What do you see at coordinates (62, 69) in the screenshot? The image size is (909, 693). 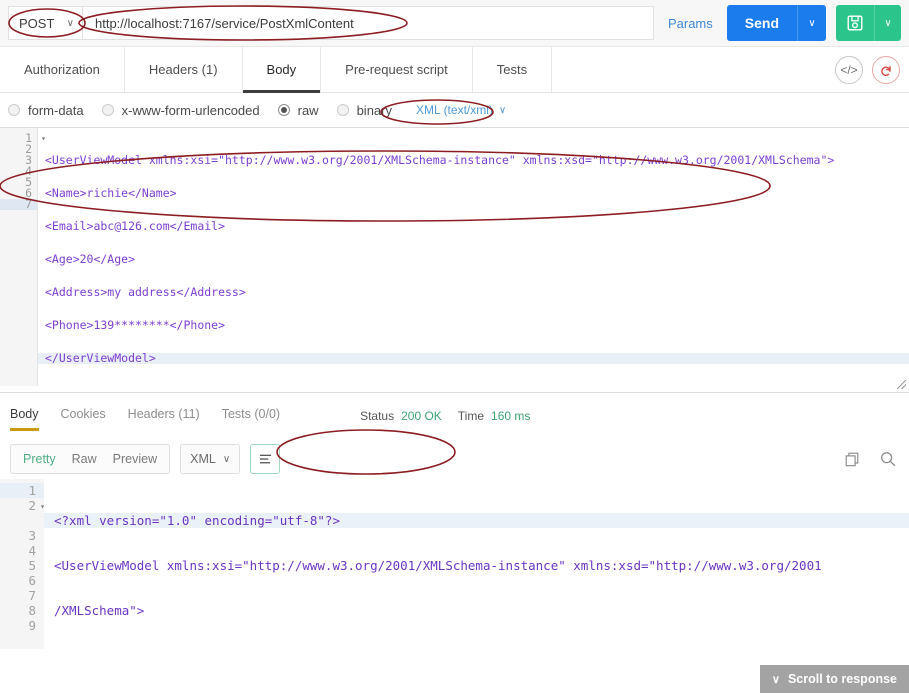 I see `tab-authorization: Authorization` at bounding box center [62, 69].